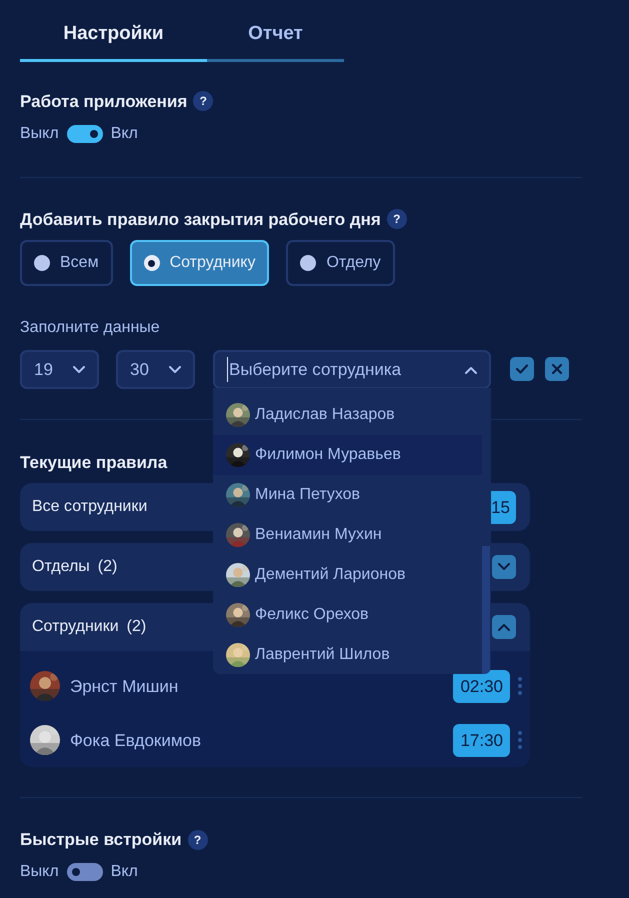 The image size is (629, 898). What do you see at coordinates (481, 740) in the screenshot?
I see `time-badge: 17:30` at bounding box center [481, 740].